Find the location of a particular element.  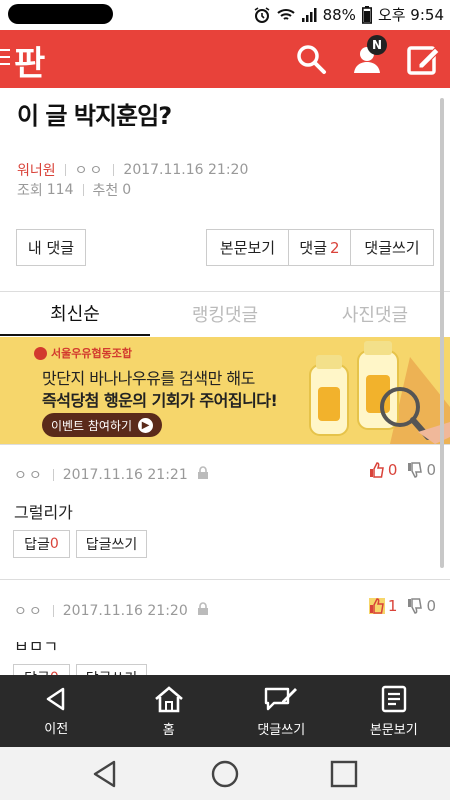

comments-count: 2 is located at coordinates (335, 247).